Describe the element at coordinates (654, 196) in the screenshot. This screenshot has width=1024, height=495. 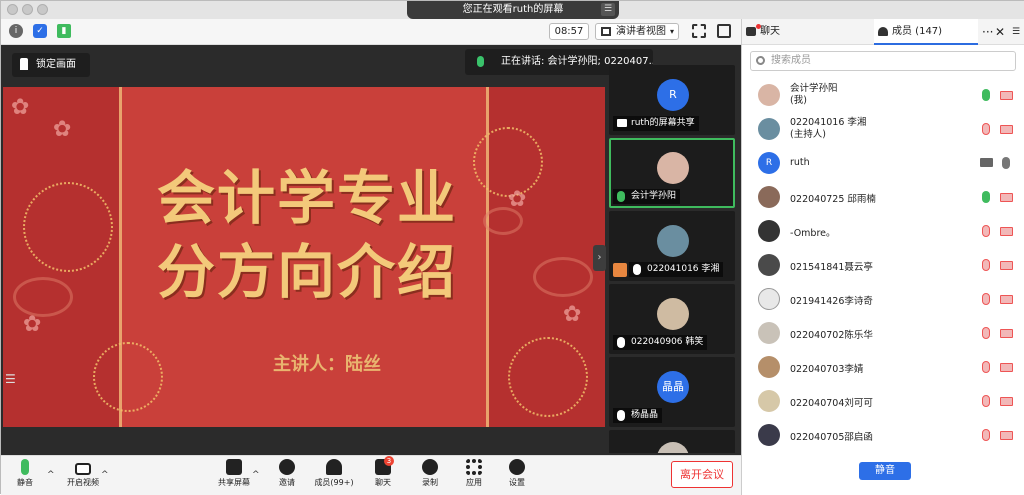
I see `thumbnail-name-text: 会计学孙阳` at that location.